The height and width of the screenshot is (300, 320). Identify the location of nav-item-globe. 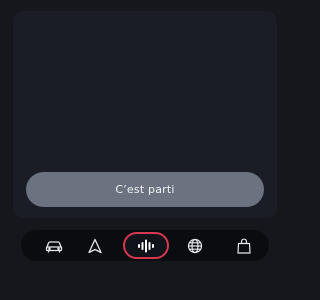
(195, 245).